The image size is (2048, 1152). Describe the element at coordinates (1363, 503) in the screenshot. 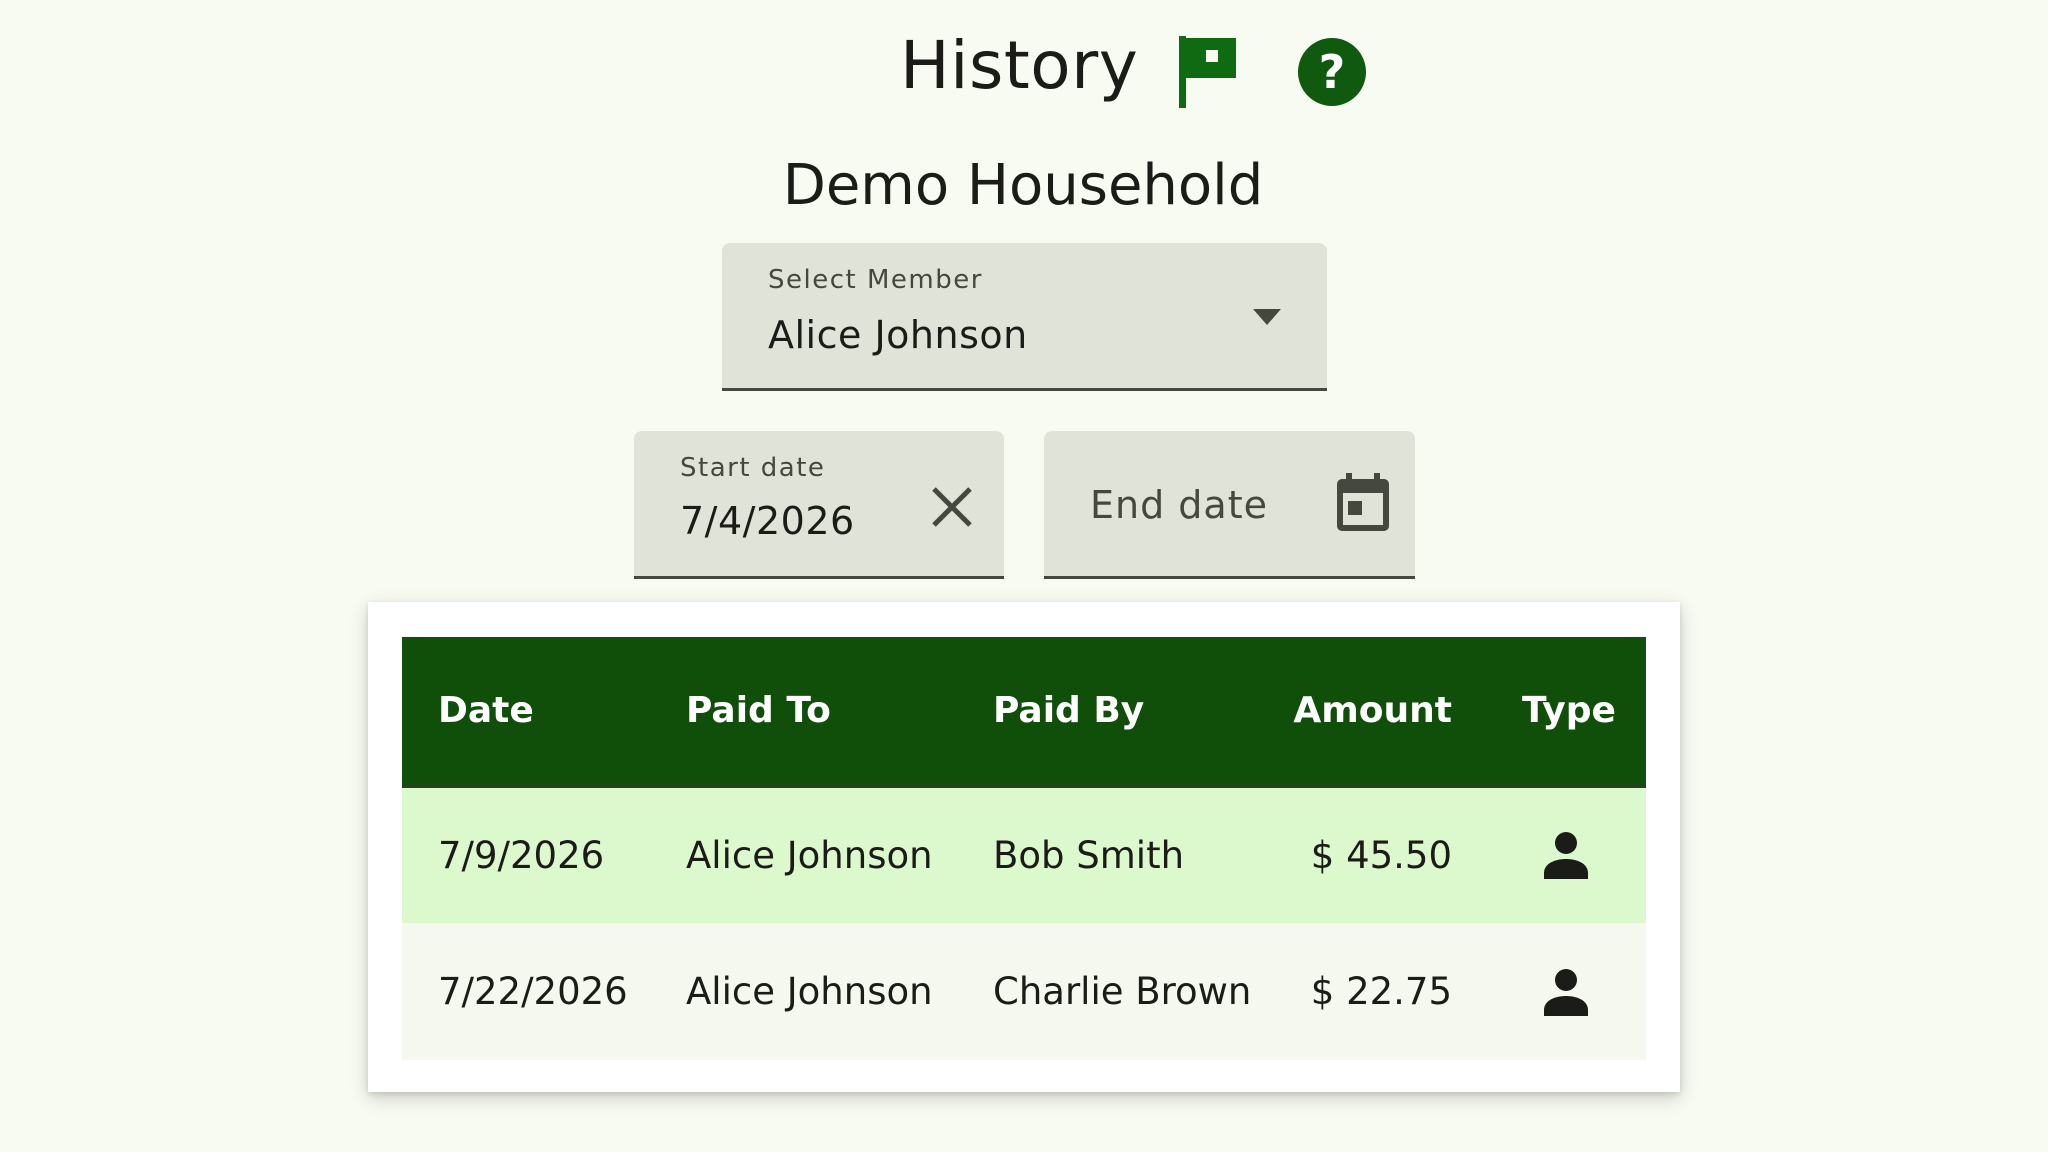

I see `calendar-icon` at that location.